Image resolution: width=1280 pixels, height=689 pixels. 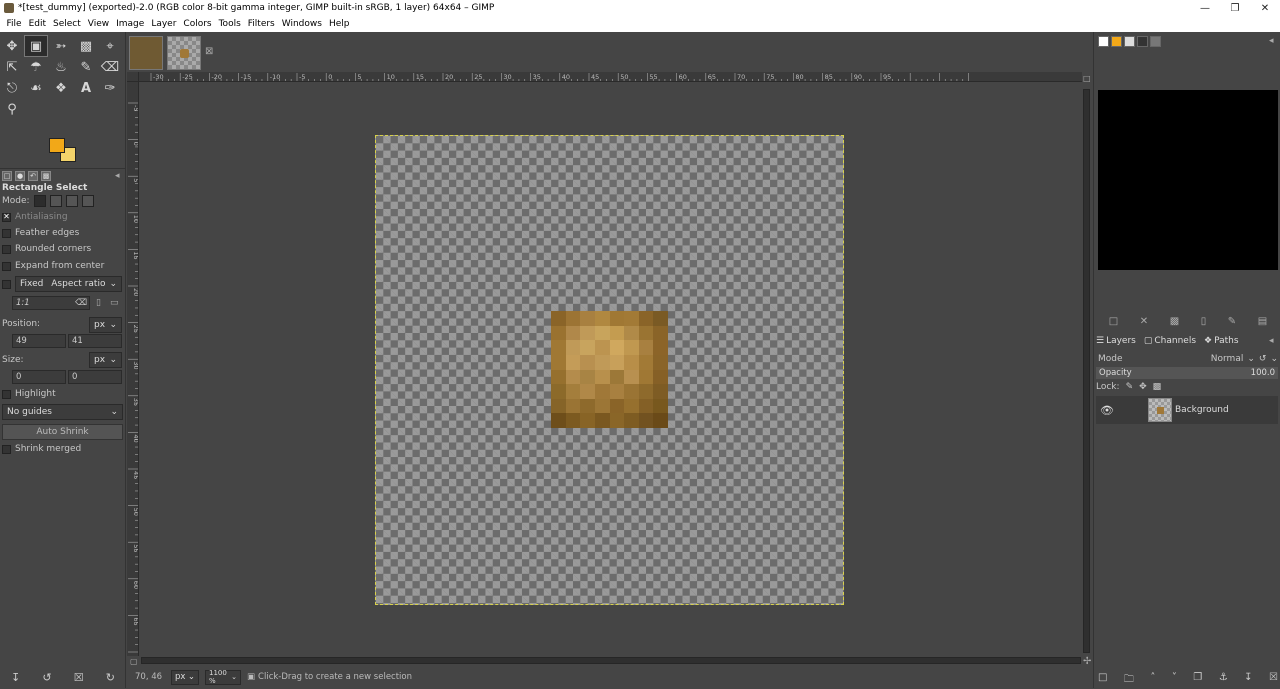 I want to click on menu-tools: Tools, so click(x=229, y=24).